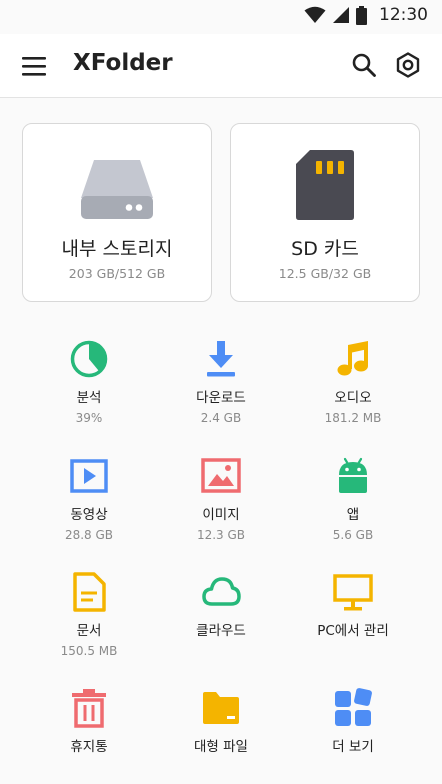 Image resolution: width=442 pixels, height=784 pixels. Describe the element at coordinates (89, 631) in the screenshot. I see `category-label: 문서` at that location.